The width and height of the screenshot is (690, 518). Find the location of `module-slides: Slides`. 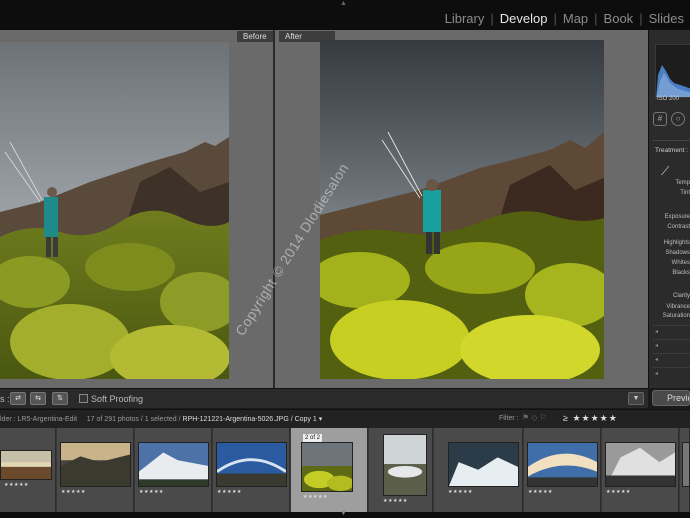

module-slides: Slides is located at coordinates (666, 18).